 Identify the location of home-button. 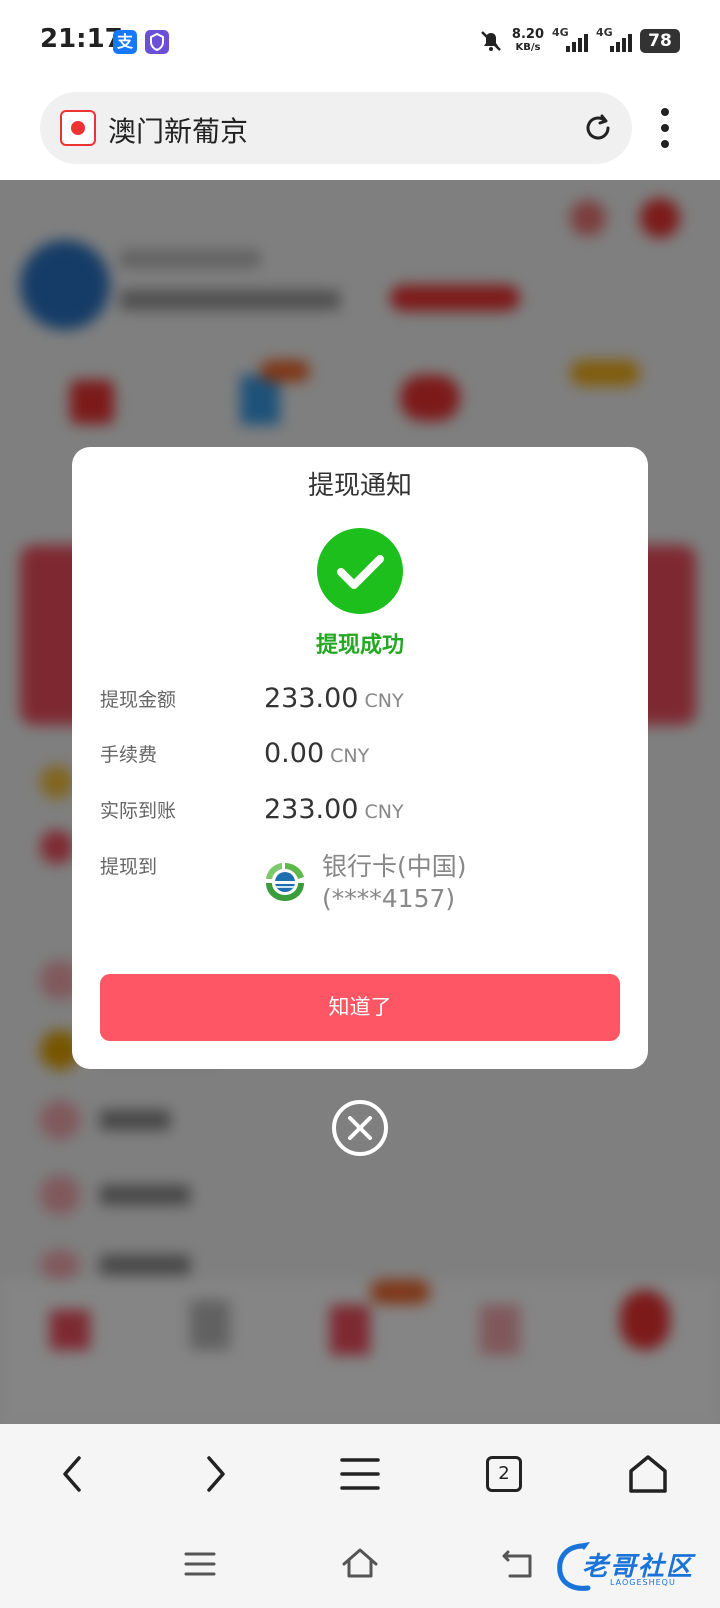
(648, 1474).